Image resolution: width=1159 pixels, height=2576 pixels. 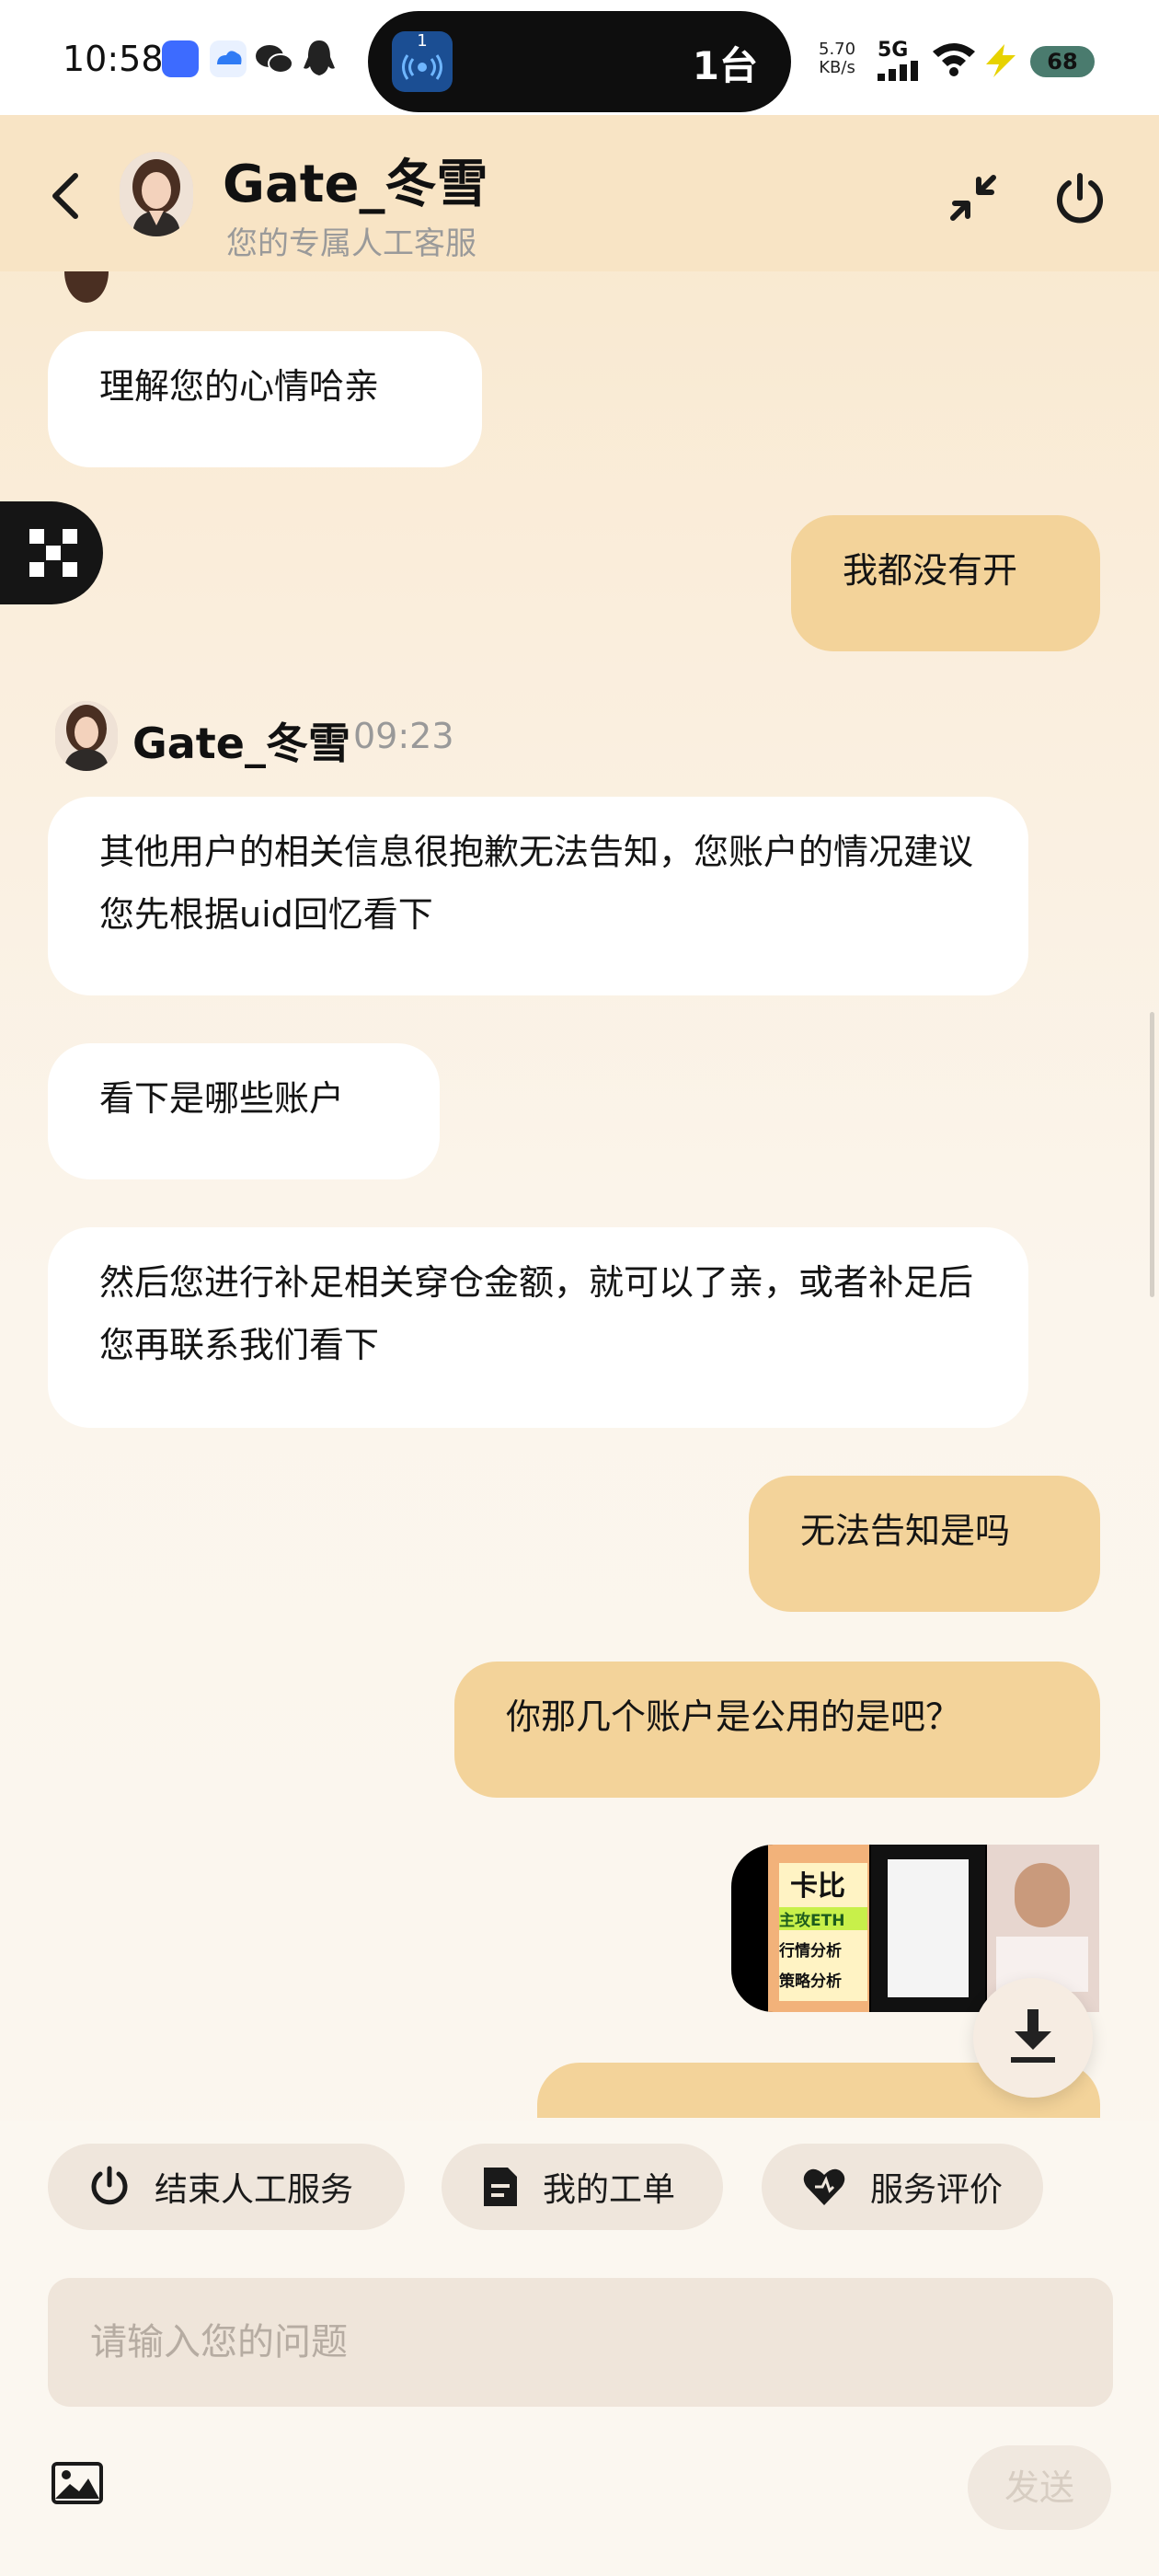 I want to click on sender-name: Gate_冬雪, so click(x=241, y=743).